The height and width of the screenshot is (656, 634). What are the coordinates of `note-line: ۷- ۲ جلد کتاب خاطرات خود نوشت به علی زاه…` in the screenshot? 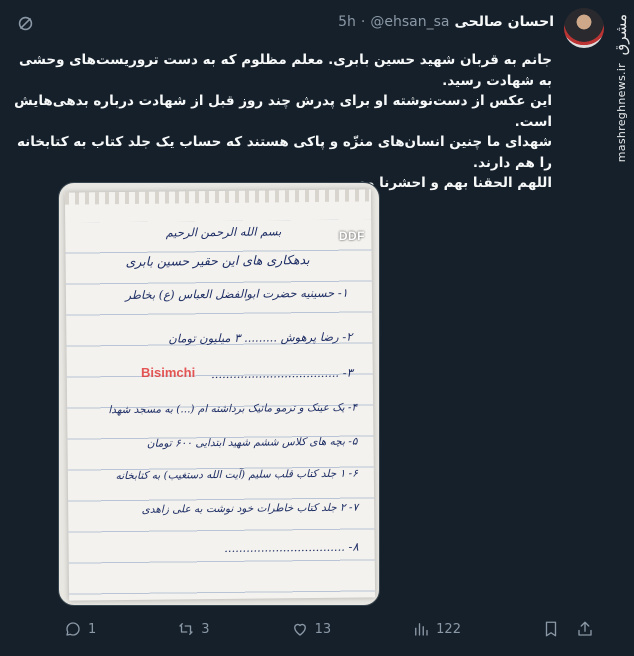 It's located at (250, 508).